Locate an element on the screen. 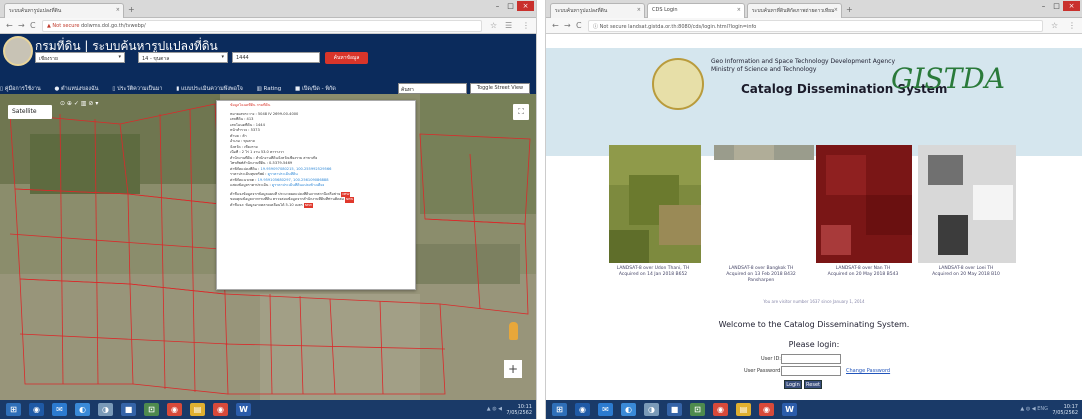 This screenshot has width=1082, height=419. province-value: เชียงราย is located at coordinates (48, 59).